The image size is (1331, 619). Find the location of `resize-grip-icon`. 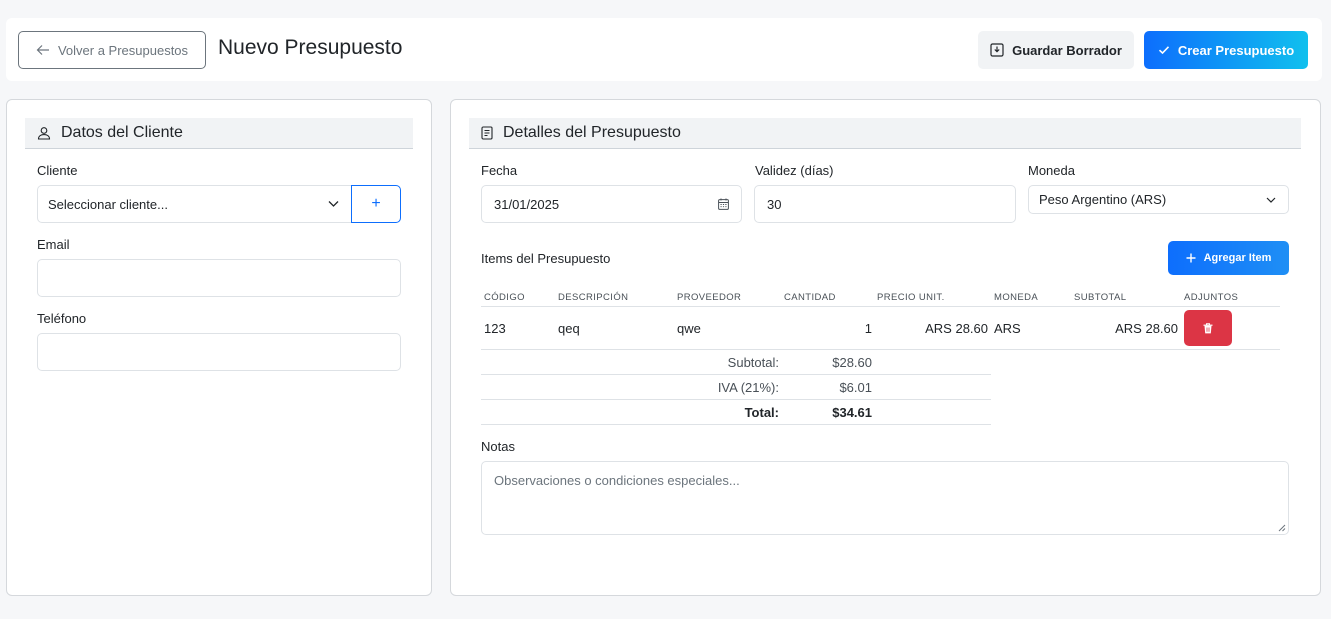

resize-grip-icon is located at coordinates (1282, 528).